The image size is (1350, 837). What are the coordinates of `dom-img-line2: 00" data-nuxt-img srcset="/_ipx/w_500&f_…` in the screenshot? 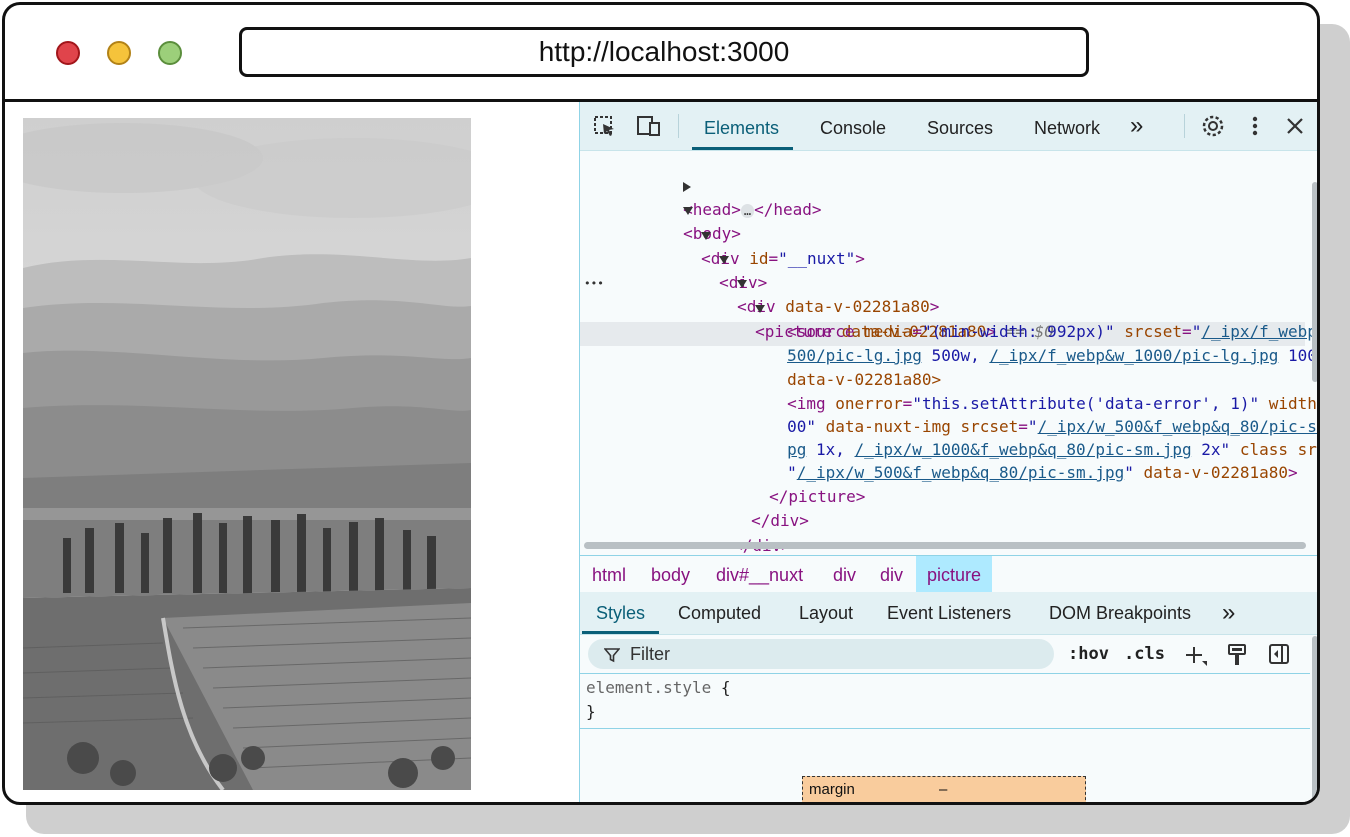 It's located at (1013, 413).